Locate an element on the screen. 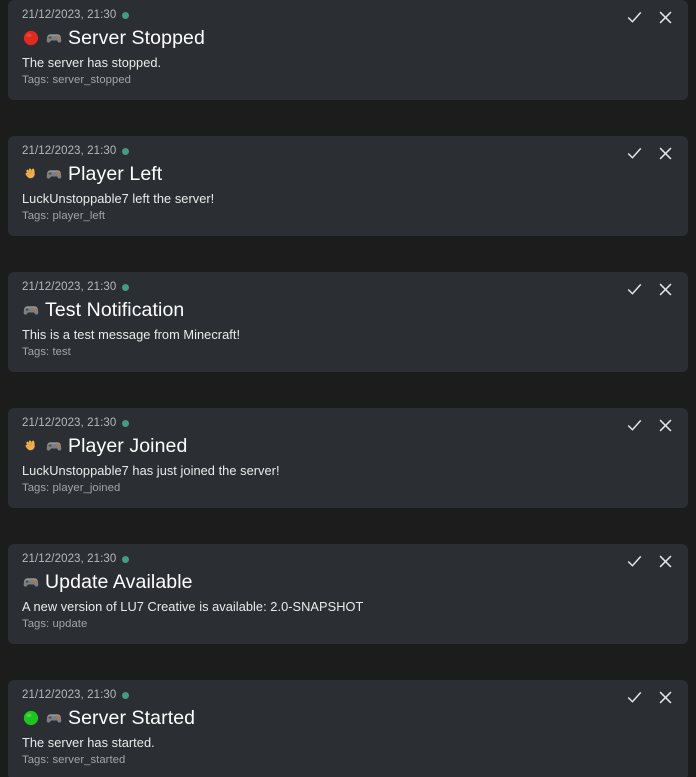 The height and width of the screenshot is (777, 696). notification-title-text: Server Stopped is located at coordinates (136, 38).